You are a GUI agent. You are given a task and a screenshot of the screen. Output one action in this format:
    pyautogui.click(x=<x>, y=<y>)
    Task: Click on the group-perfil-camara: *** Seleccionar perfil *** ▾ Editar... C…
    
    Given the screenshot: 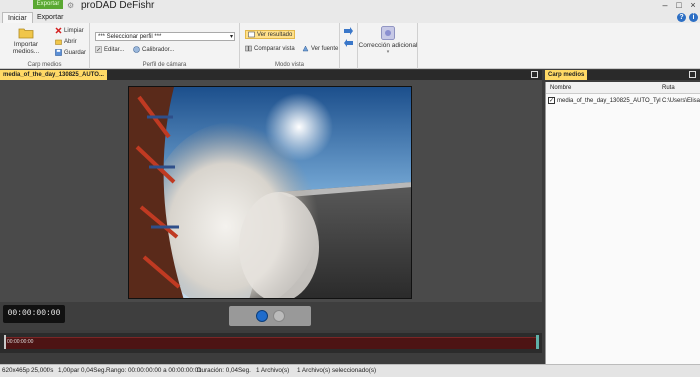 What is the action you would take?
    pyautogui.click(x=165, y=46)
    